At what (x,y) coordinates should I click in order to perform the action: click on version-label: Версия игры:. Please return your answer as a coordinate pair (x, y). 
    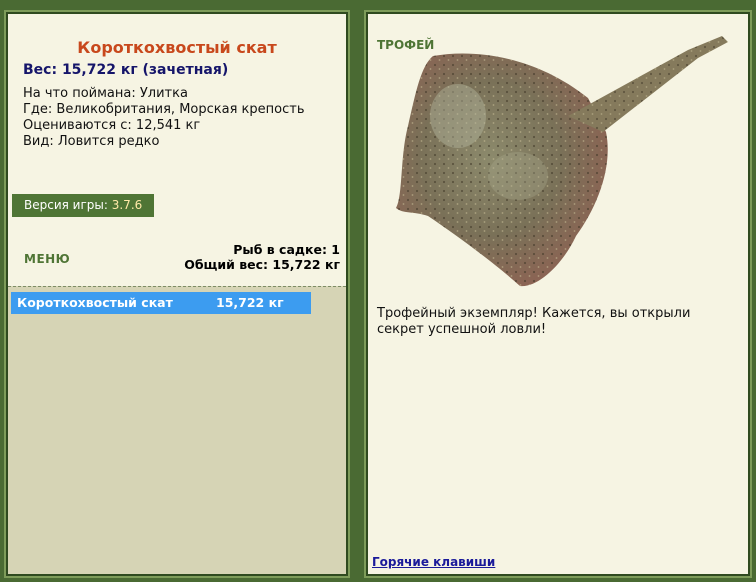
    Looking at the image, I should click on (66, 205).